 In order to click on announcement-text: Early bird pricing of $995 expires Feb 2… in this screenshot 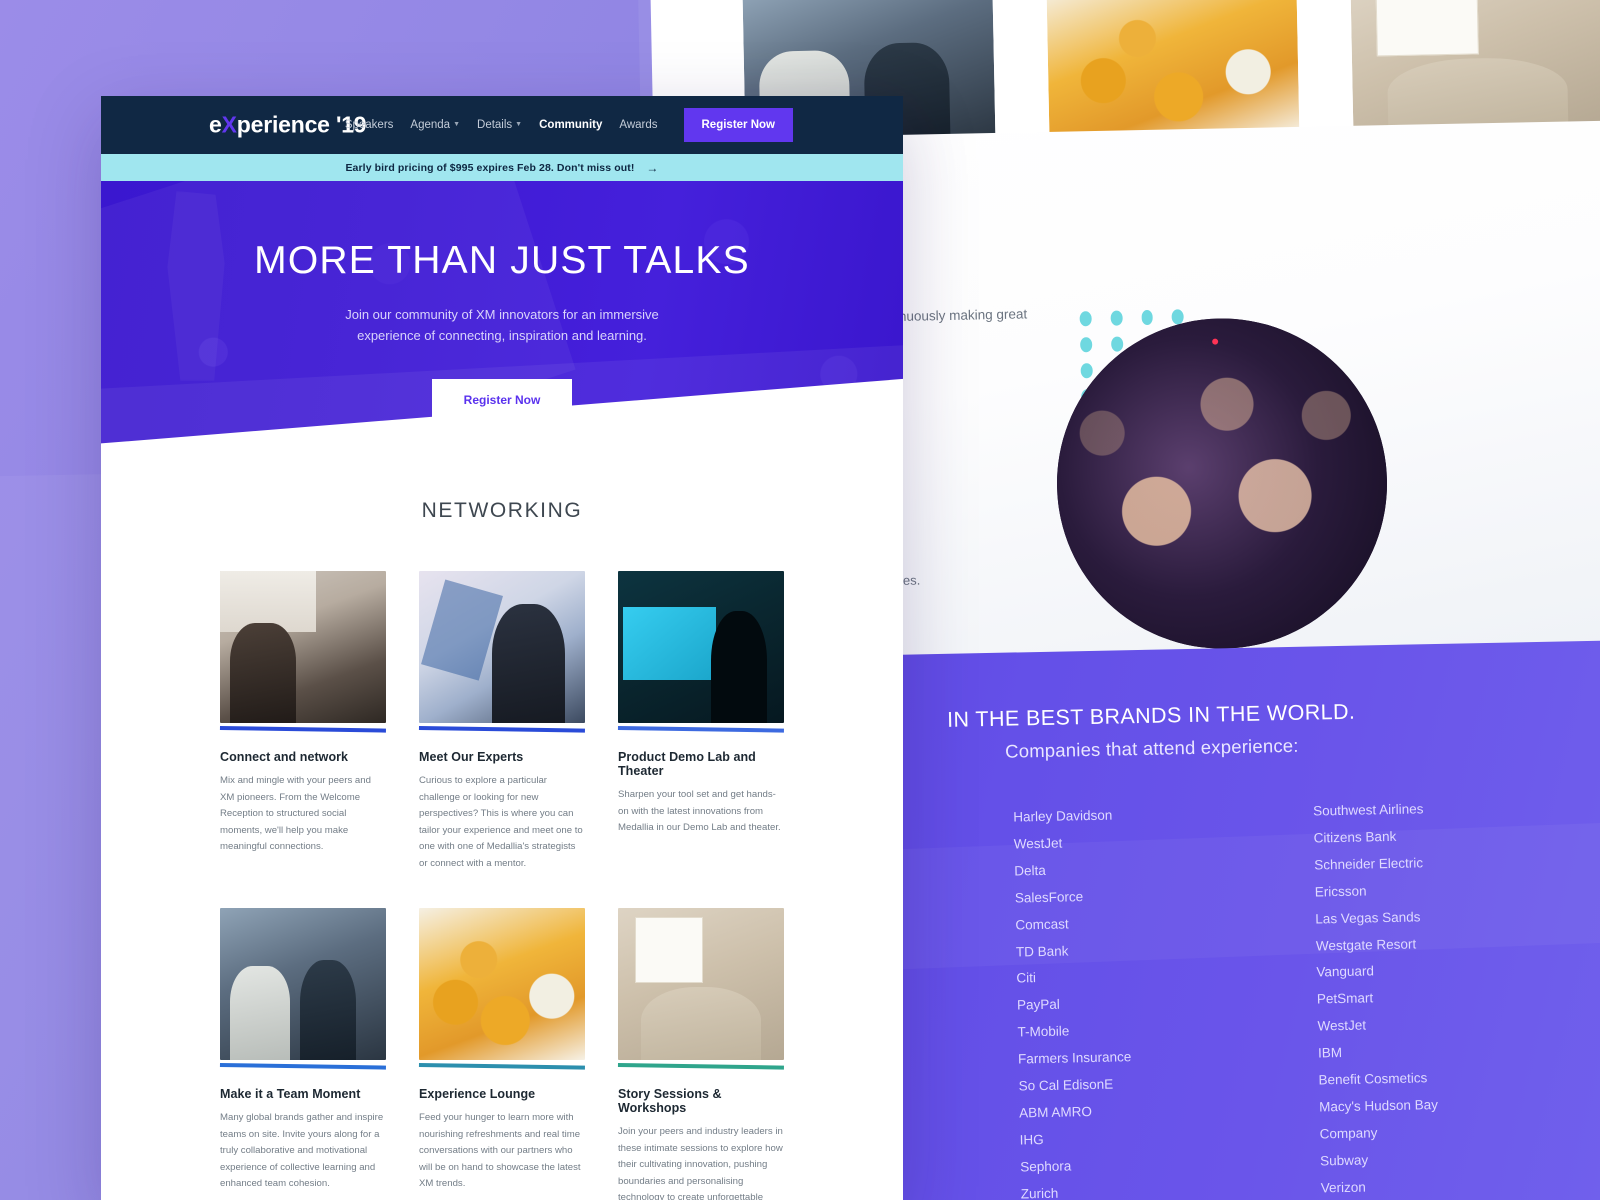, I will do `click(490, 167)`.